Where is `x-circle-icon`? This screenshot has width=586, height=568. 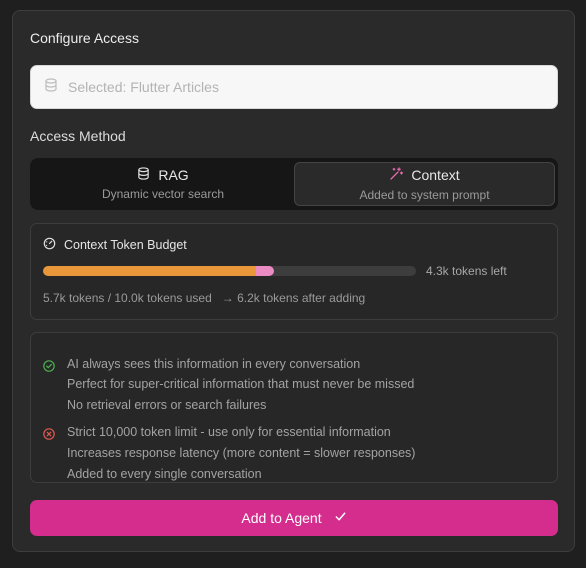 x-circle-icon is located at coordinates (49, 433).